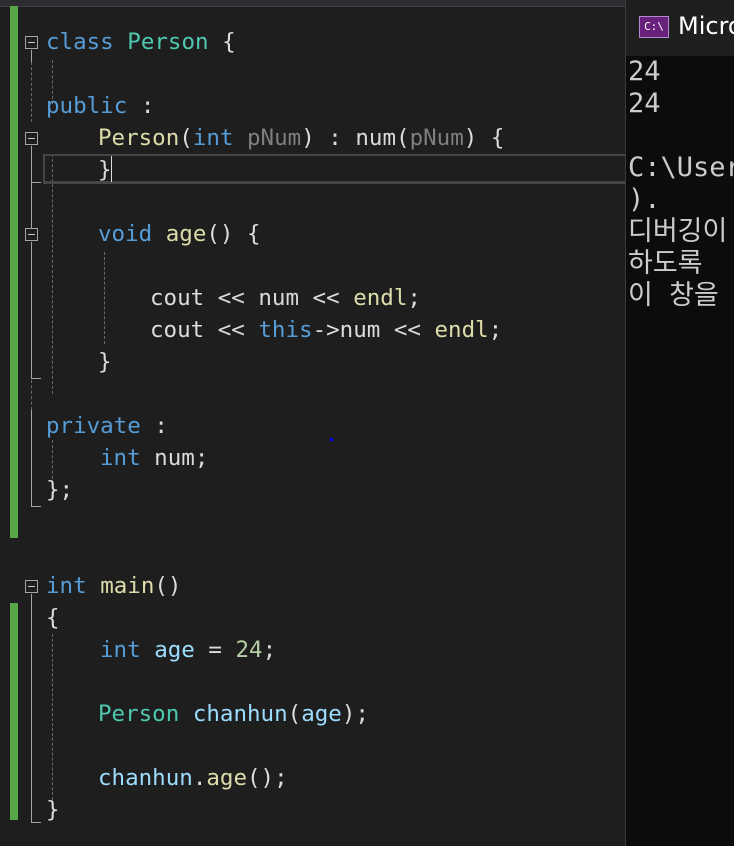  Describe the element at coordinates (706, 26) in the screenshot. I see `console-title: Micro` at that location.